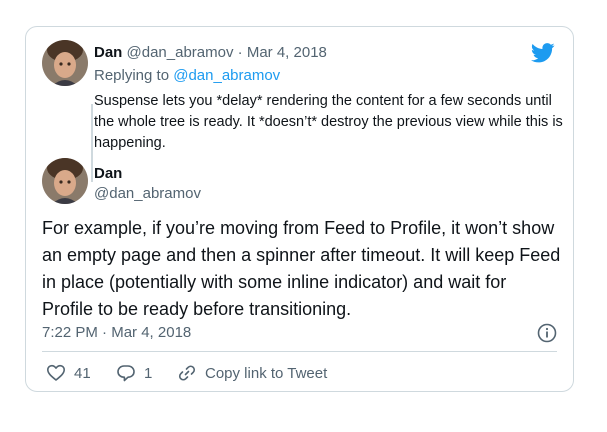  I want to click on replying-to-prefix: Replying to, so click(132, 75).